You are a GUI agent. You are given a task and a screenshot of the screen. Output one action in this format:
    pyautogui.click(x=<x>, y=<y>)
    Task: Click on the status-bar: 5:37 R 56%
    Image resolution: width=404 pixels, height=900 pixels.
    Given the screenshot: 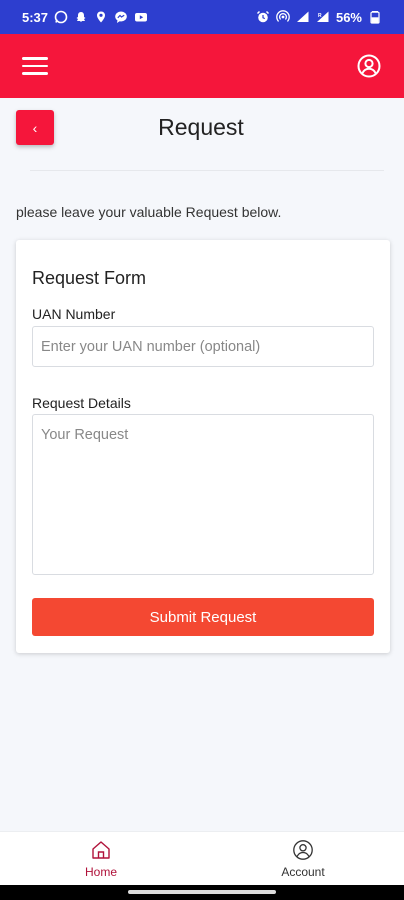 What is the action you would take?
    pyautogui.click(x=202, y=17)
    